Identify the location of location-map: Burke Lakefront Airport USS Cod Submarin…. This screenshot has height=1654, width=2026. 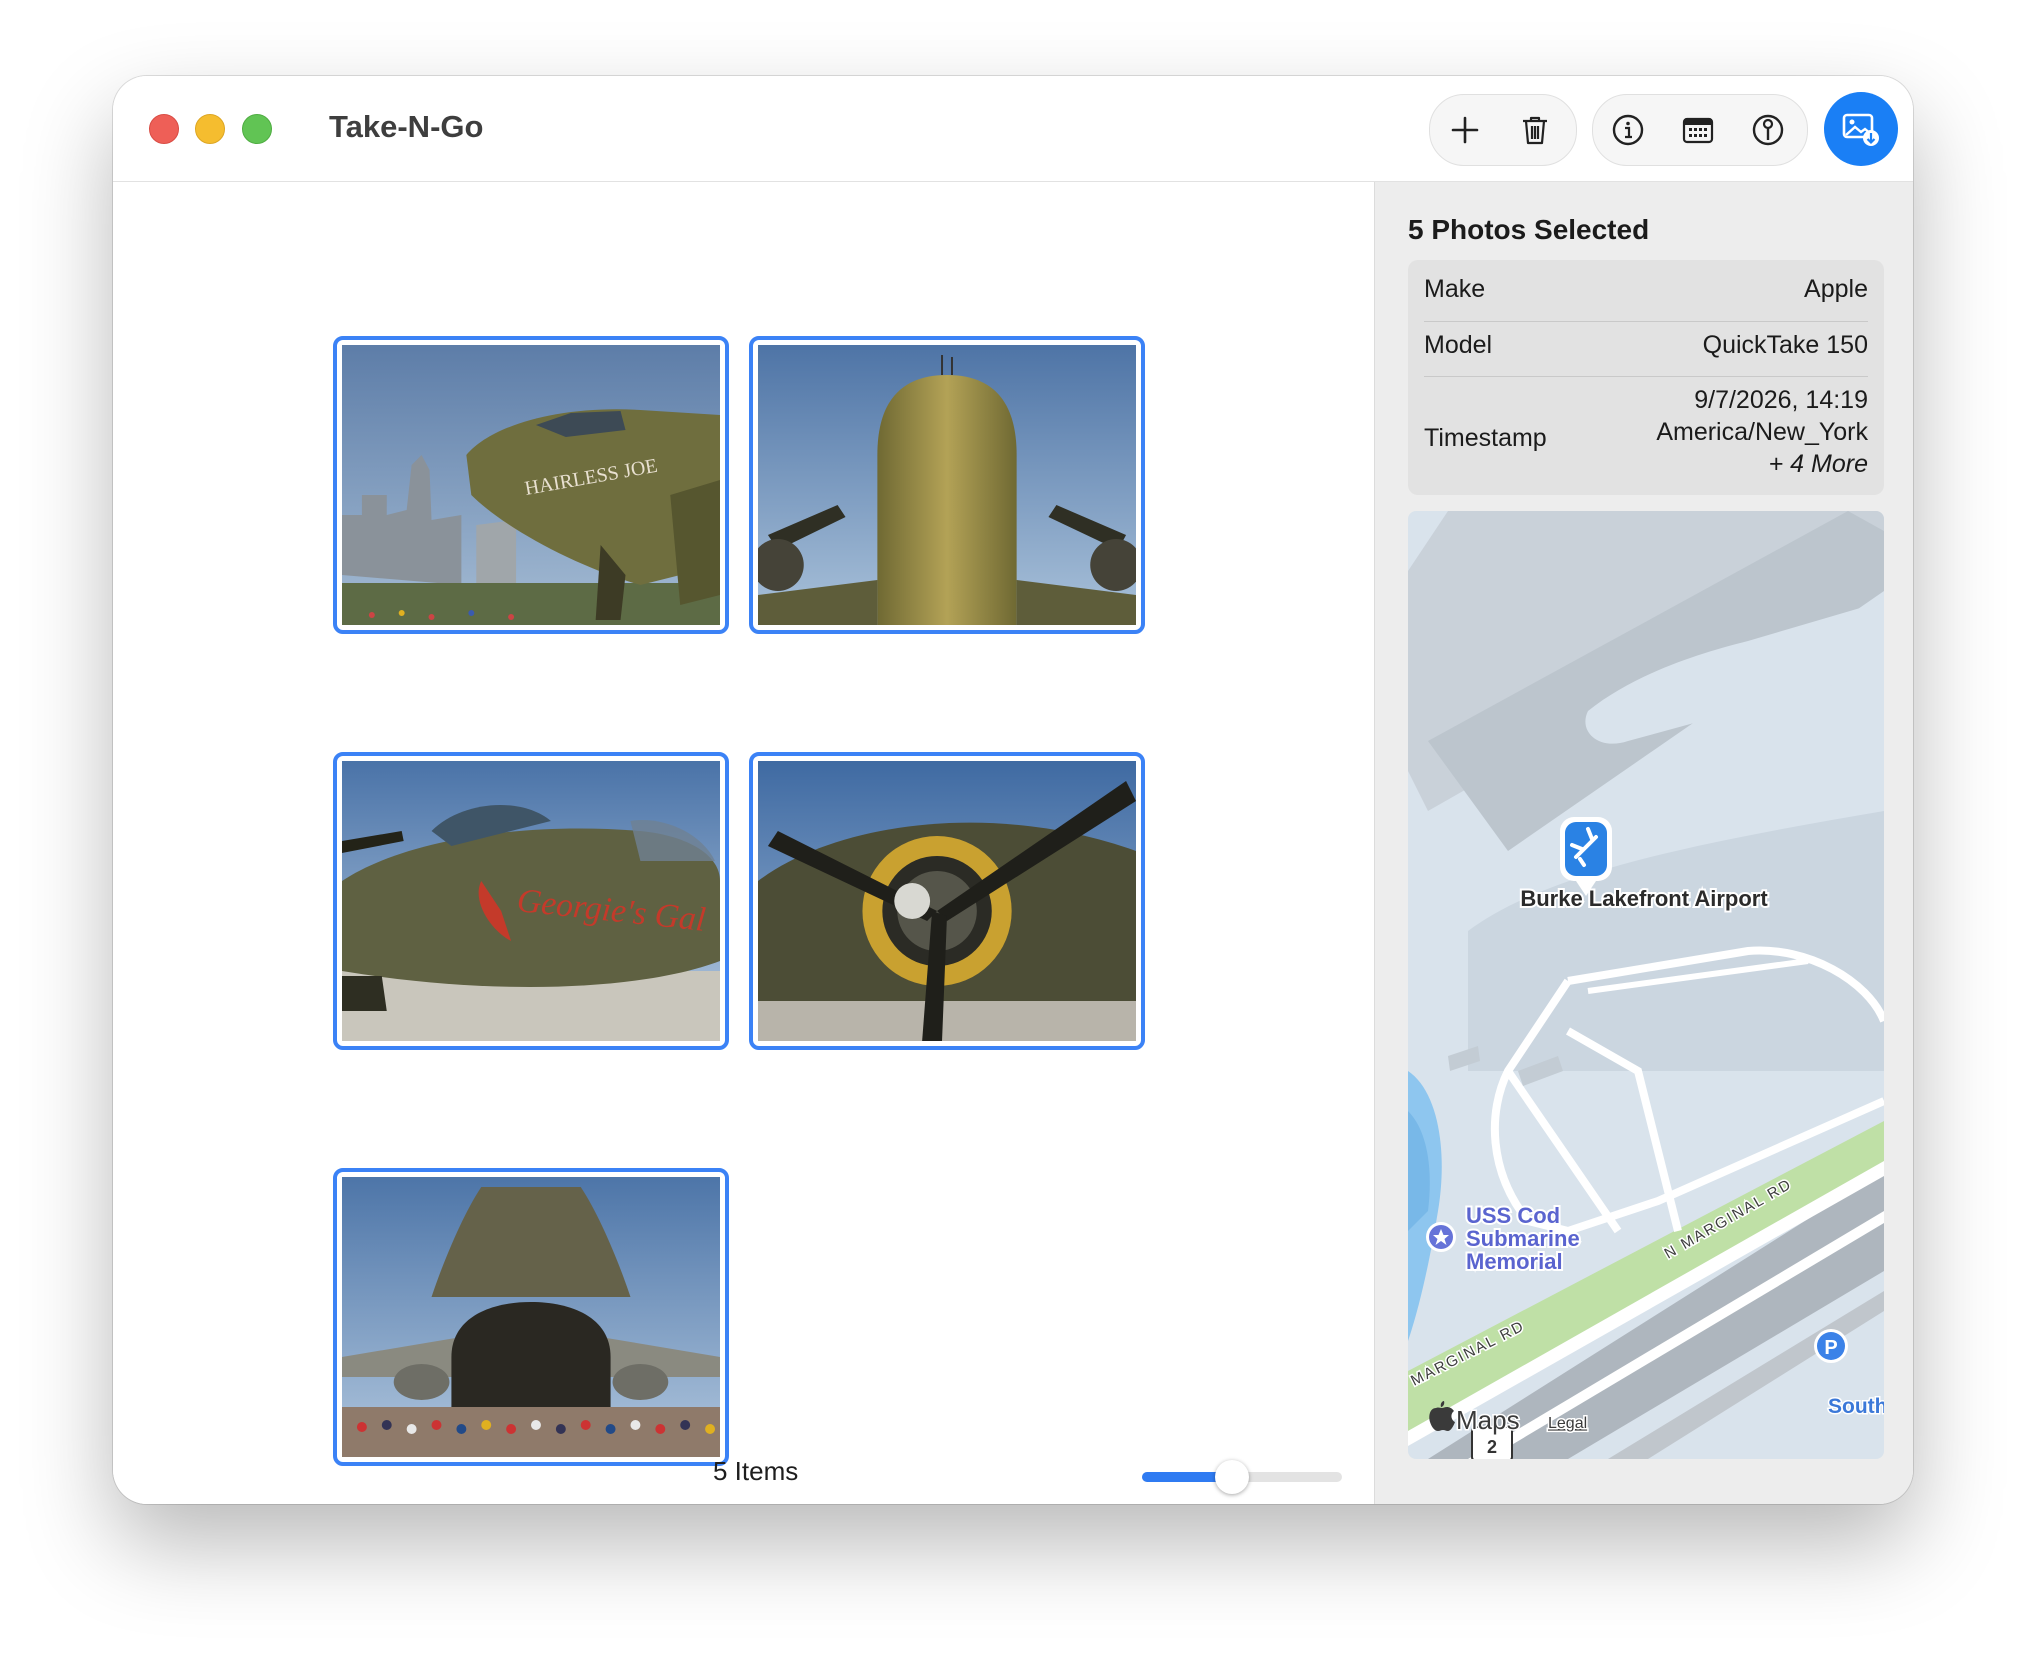
(1646, 985).